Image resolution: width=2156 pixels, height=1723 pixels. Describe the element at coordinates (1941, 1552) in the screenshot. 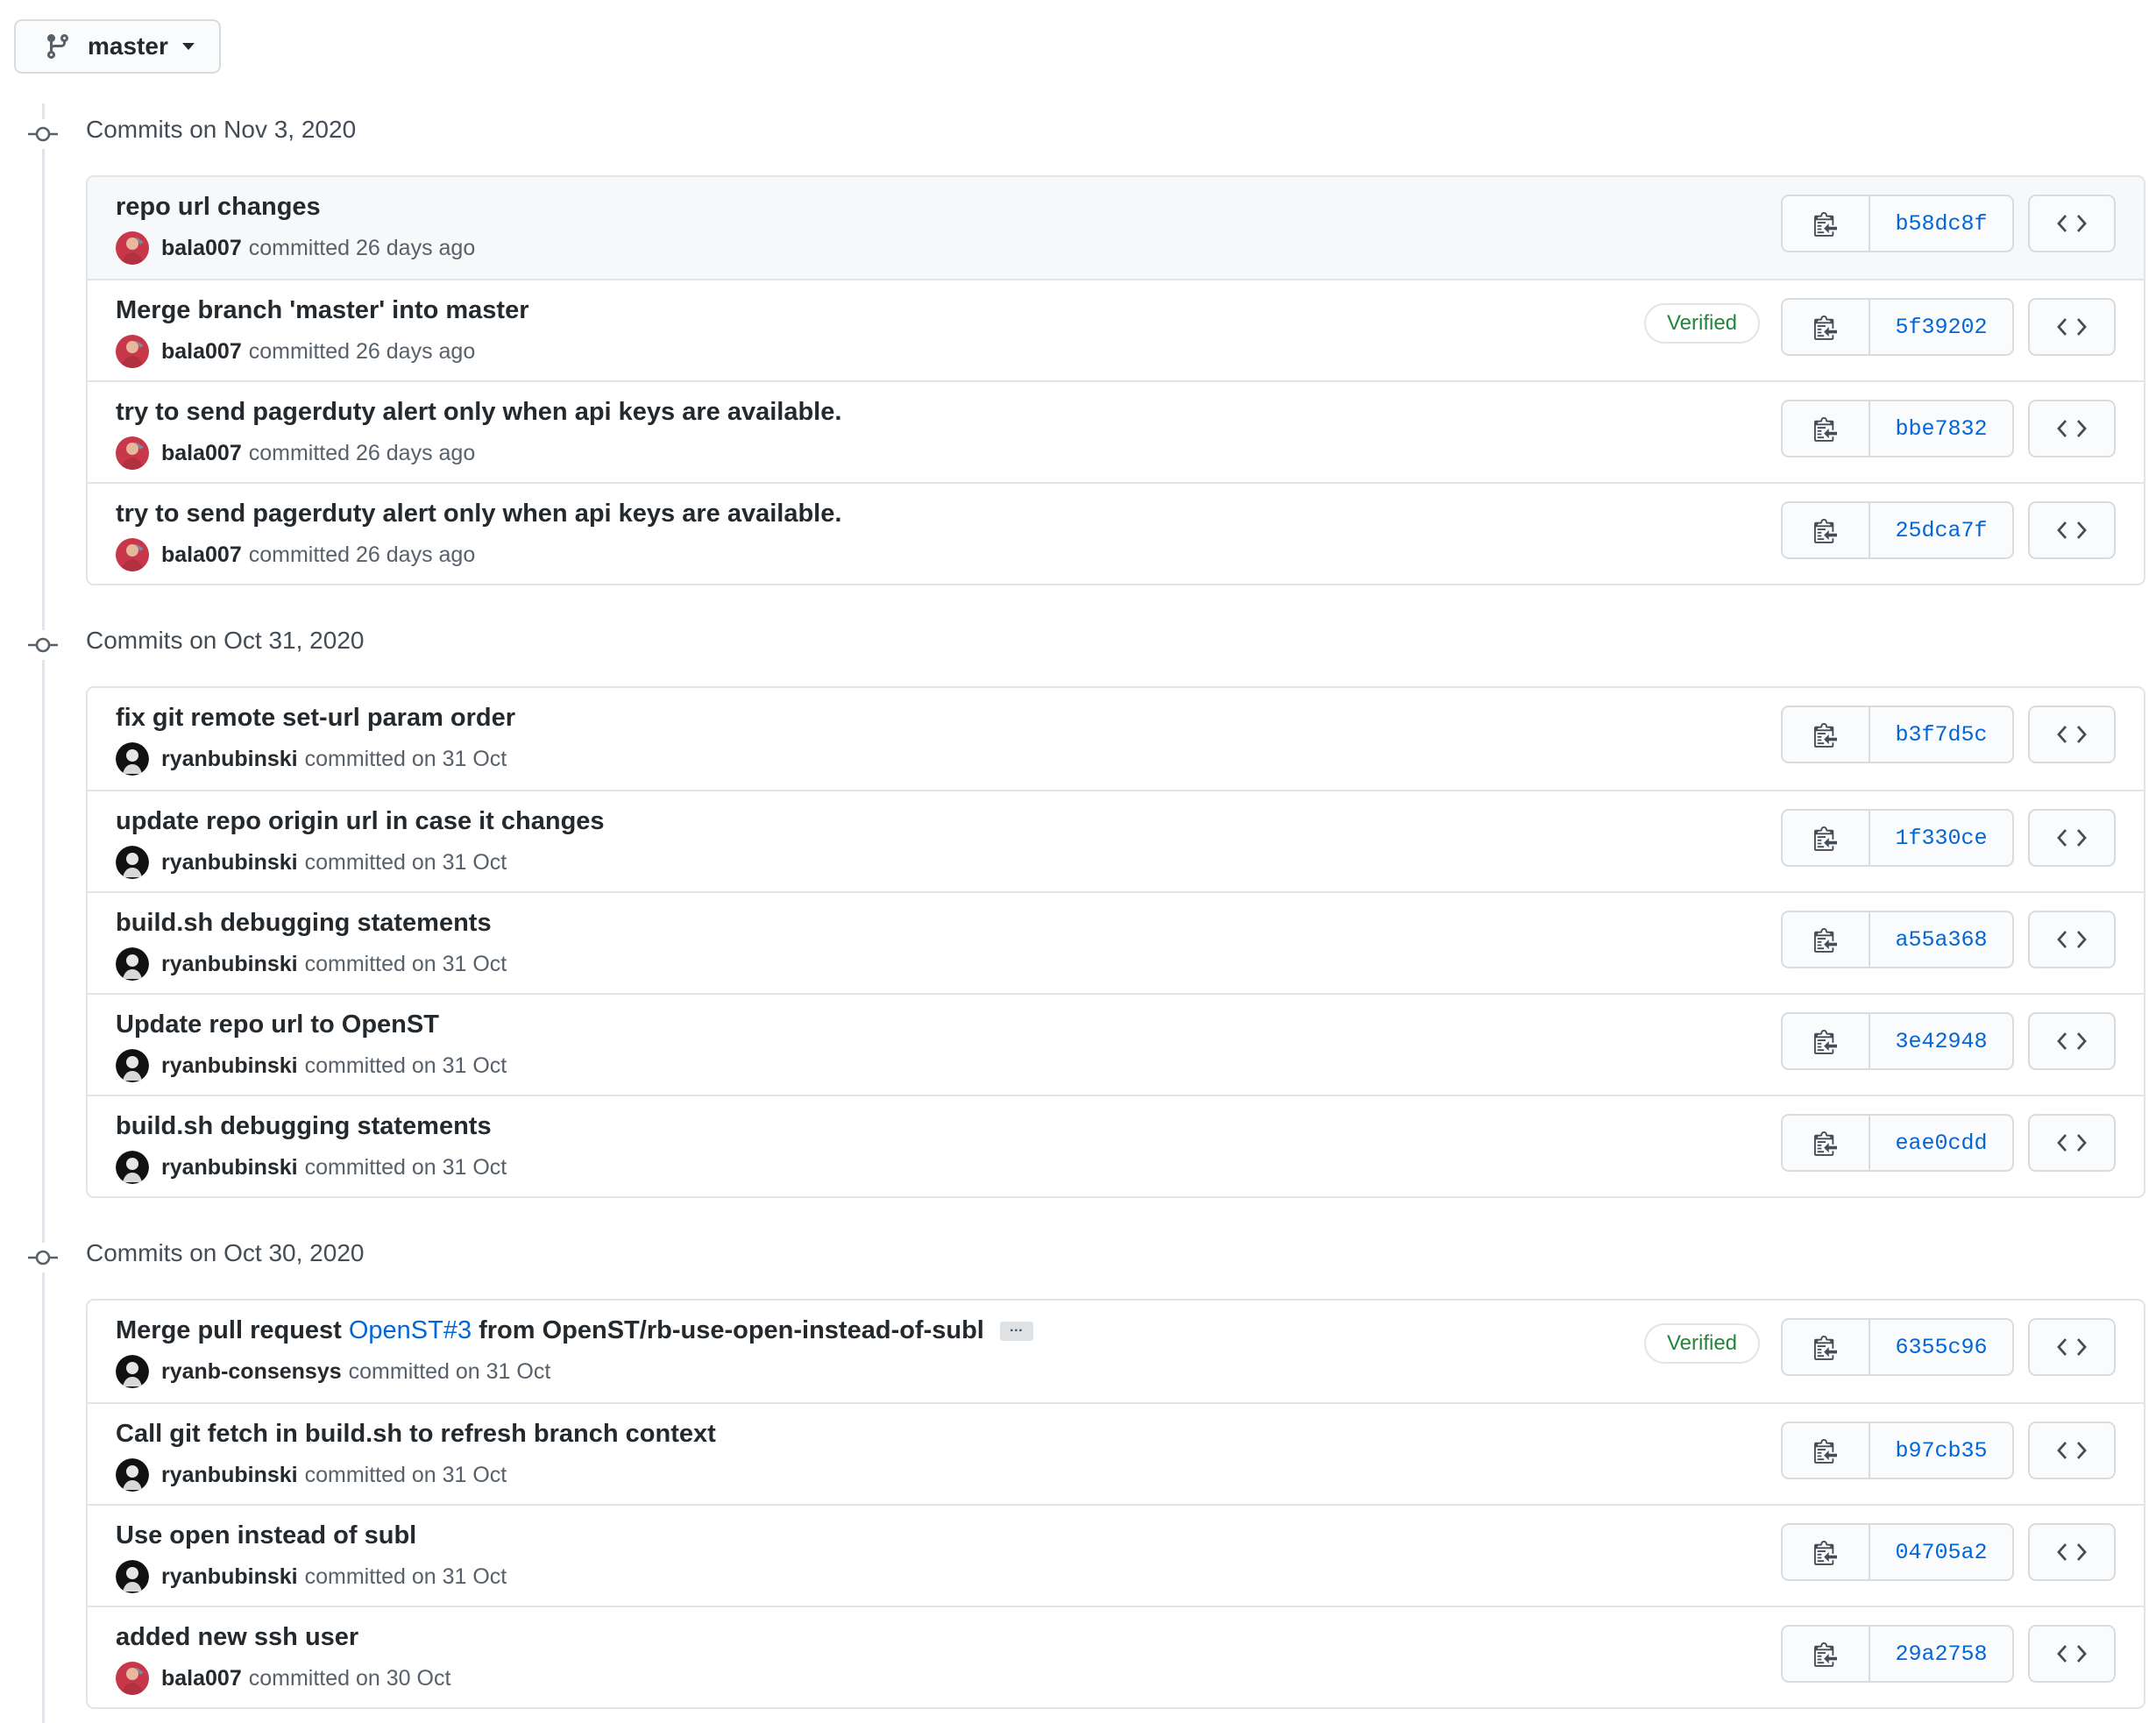

I see `commit-sha-link: 04705a2` at that location.